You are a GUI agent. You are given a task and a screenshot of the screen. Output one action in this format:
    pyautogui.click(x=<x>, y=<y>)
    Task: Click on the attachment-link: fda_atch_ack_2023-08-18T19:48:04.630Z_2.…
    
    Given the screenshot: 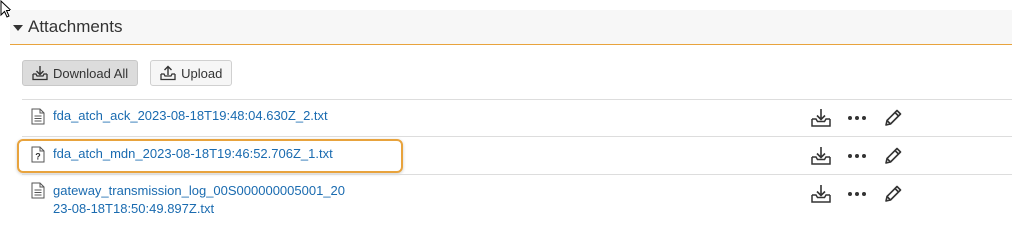 What is the action you would take?
    pyautogui.click(x=190, y=116)
    